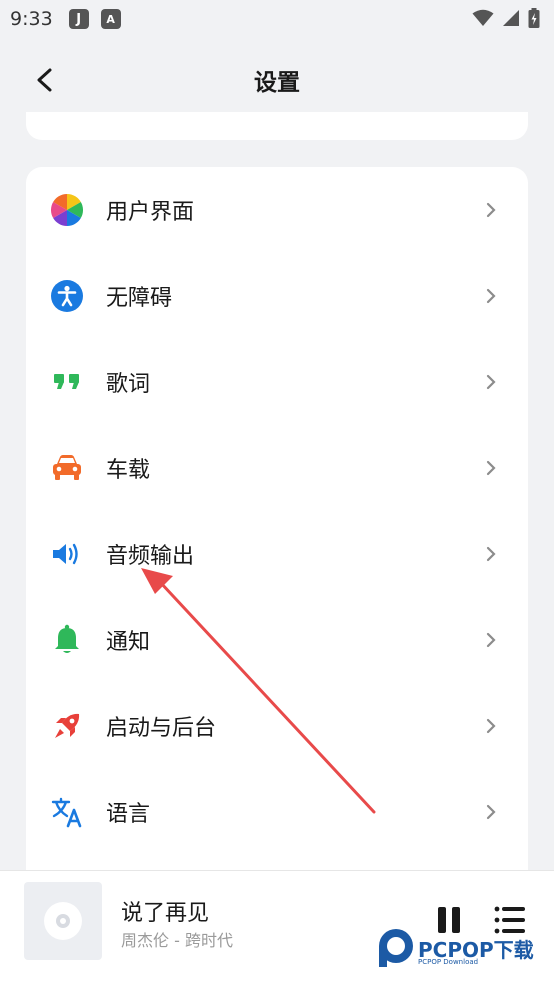 Image resolution: width=554 pixels, height=984 pixels. Describe the element at coordinates (128, 642) in the screenshot. I see `settings-item-label: 通知` at that location.